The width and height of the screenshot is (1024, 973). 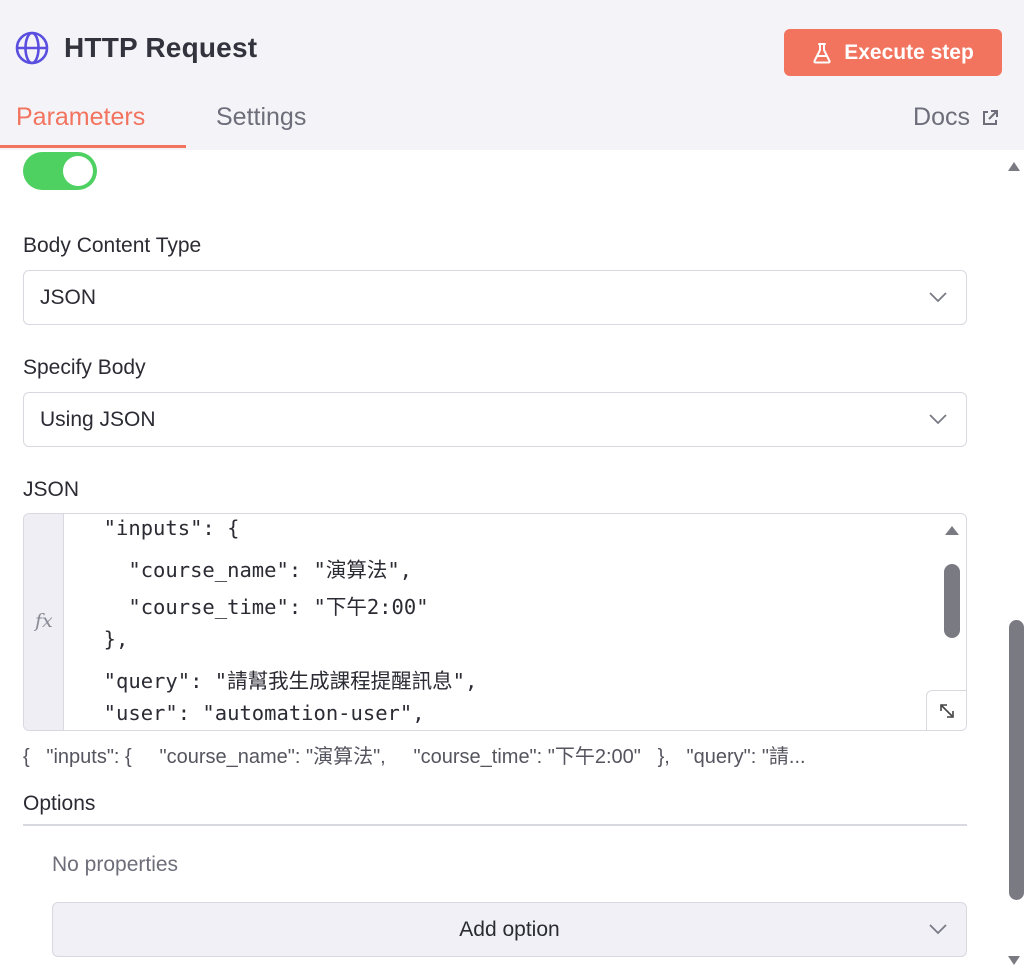 I want to click on editor-scrollbar, so click(x=952, y=602).